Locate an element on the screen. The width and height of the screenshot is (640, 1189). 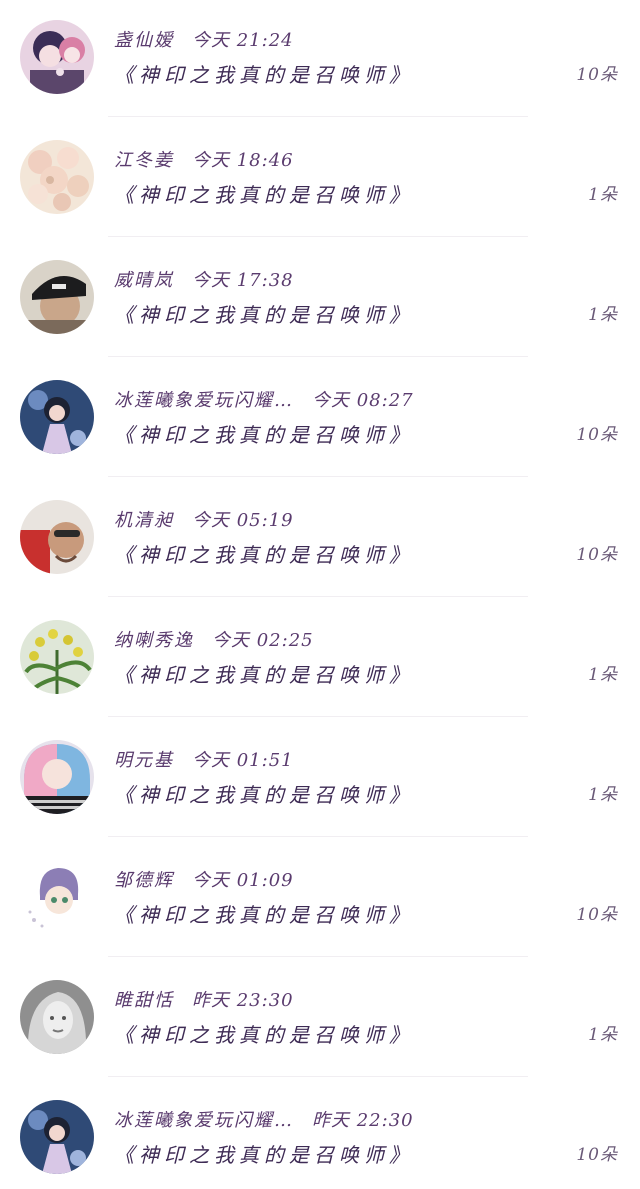
list-item: 江冬姜 今天 18:46 《神印之我真的是召唤师》 1朵 is located at coordinates (320, 180).